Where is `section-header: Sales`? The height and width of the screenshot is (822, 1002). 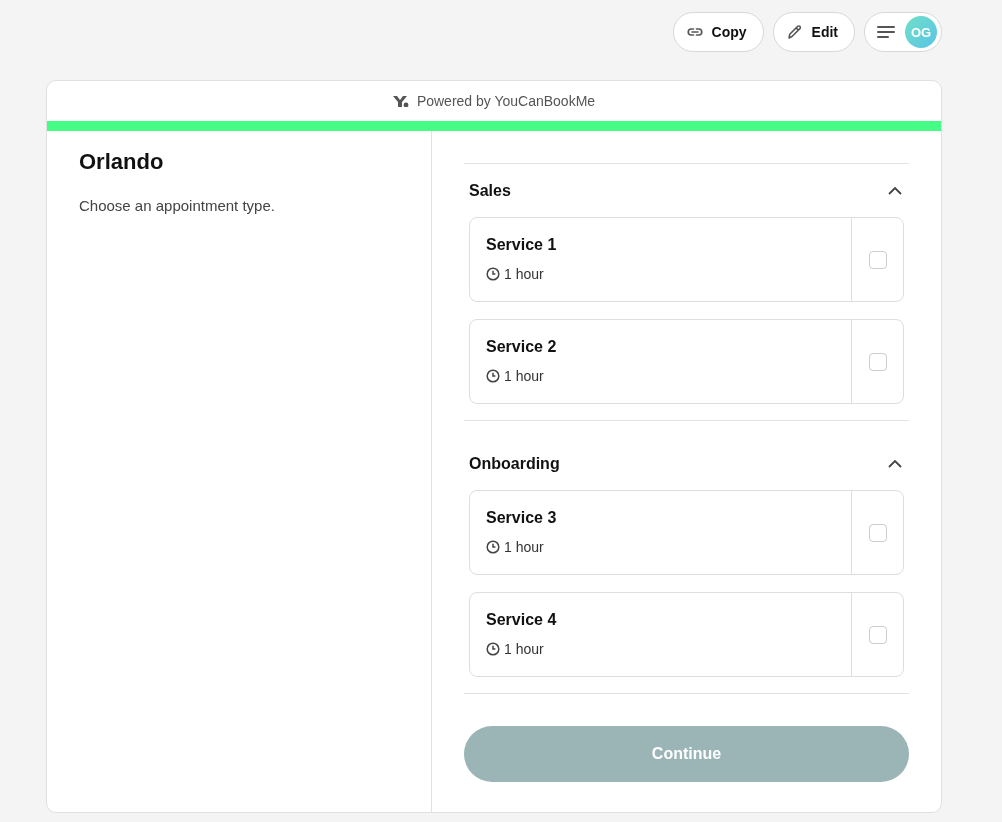 section-header: Sales is located at coordinates (686, 190).